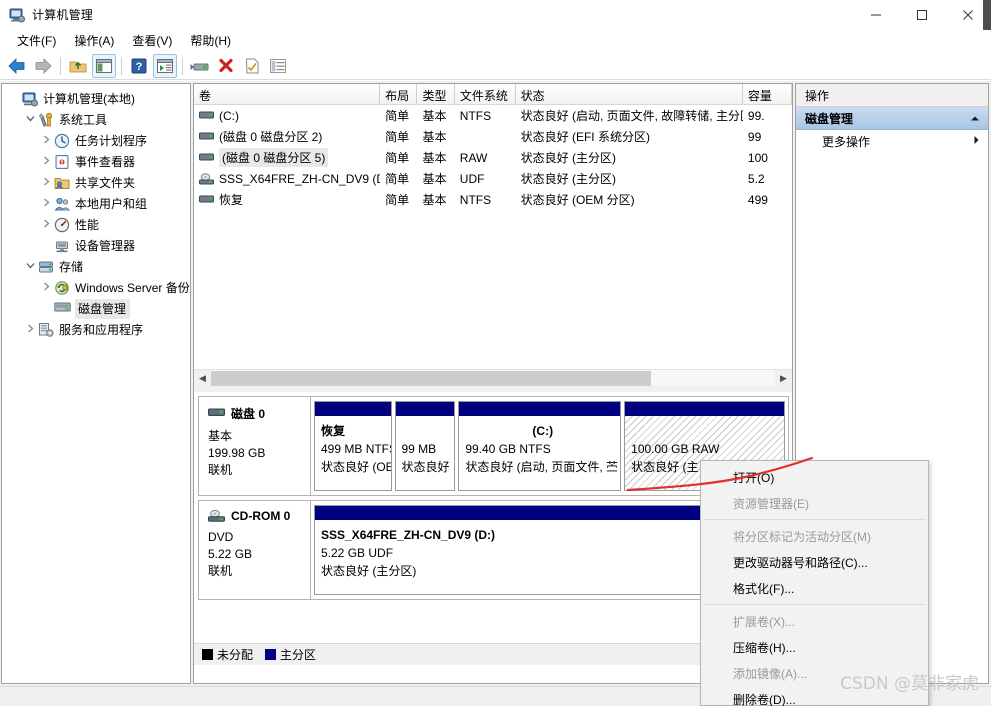 The height and width of the screenshot is (706, 991). I want to click on tree-node-11: 服务和应用程序, so click(96, 329).